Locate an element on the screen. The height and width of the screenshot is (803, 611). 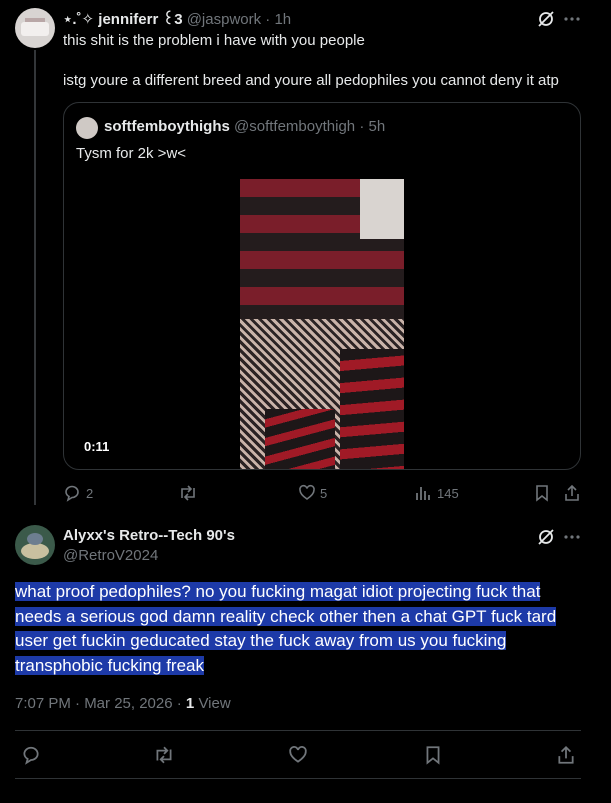
author-handle: @jaspwork is located at coordinates (224, 19).